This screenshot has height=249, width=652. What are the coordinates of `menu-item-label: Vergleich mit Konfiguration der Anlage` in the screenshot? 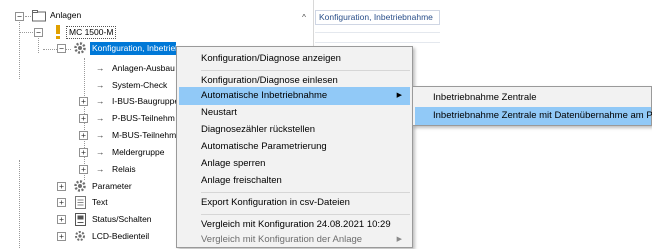 It's located at (282, 239).